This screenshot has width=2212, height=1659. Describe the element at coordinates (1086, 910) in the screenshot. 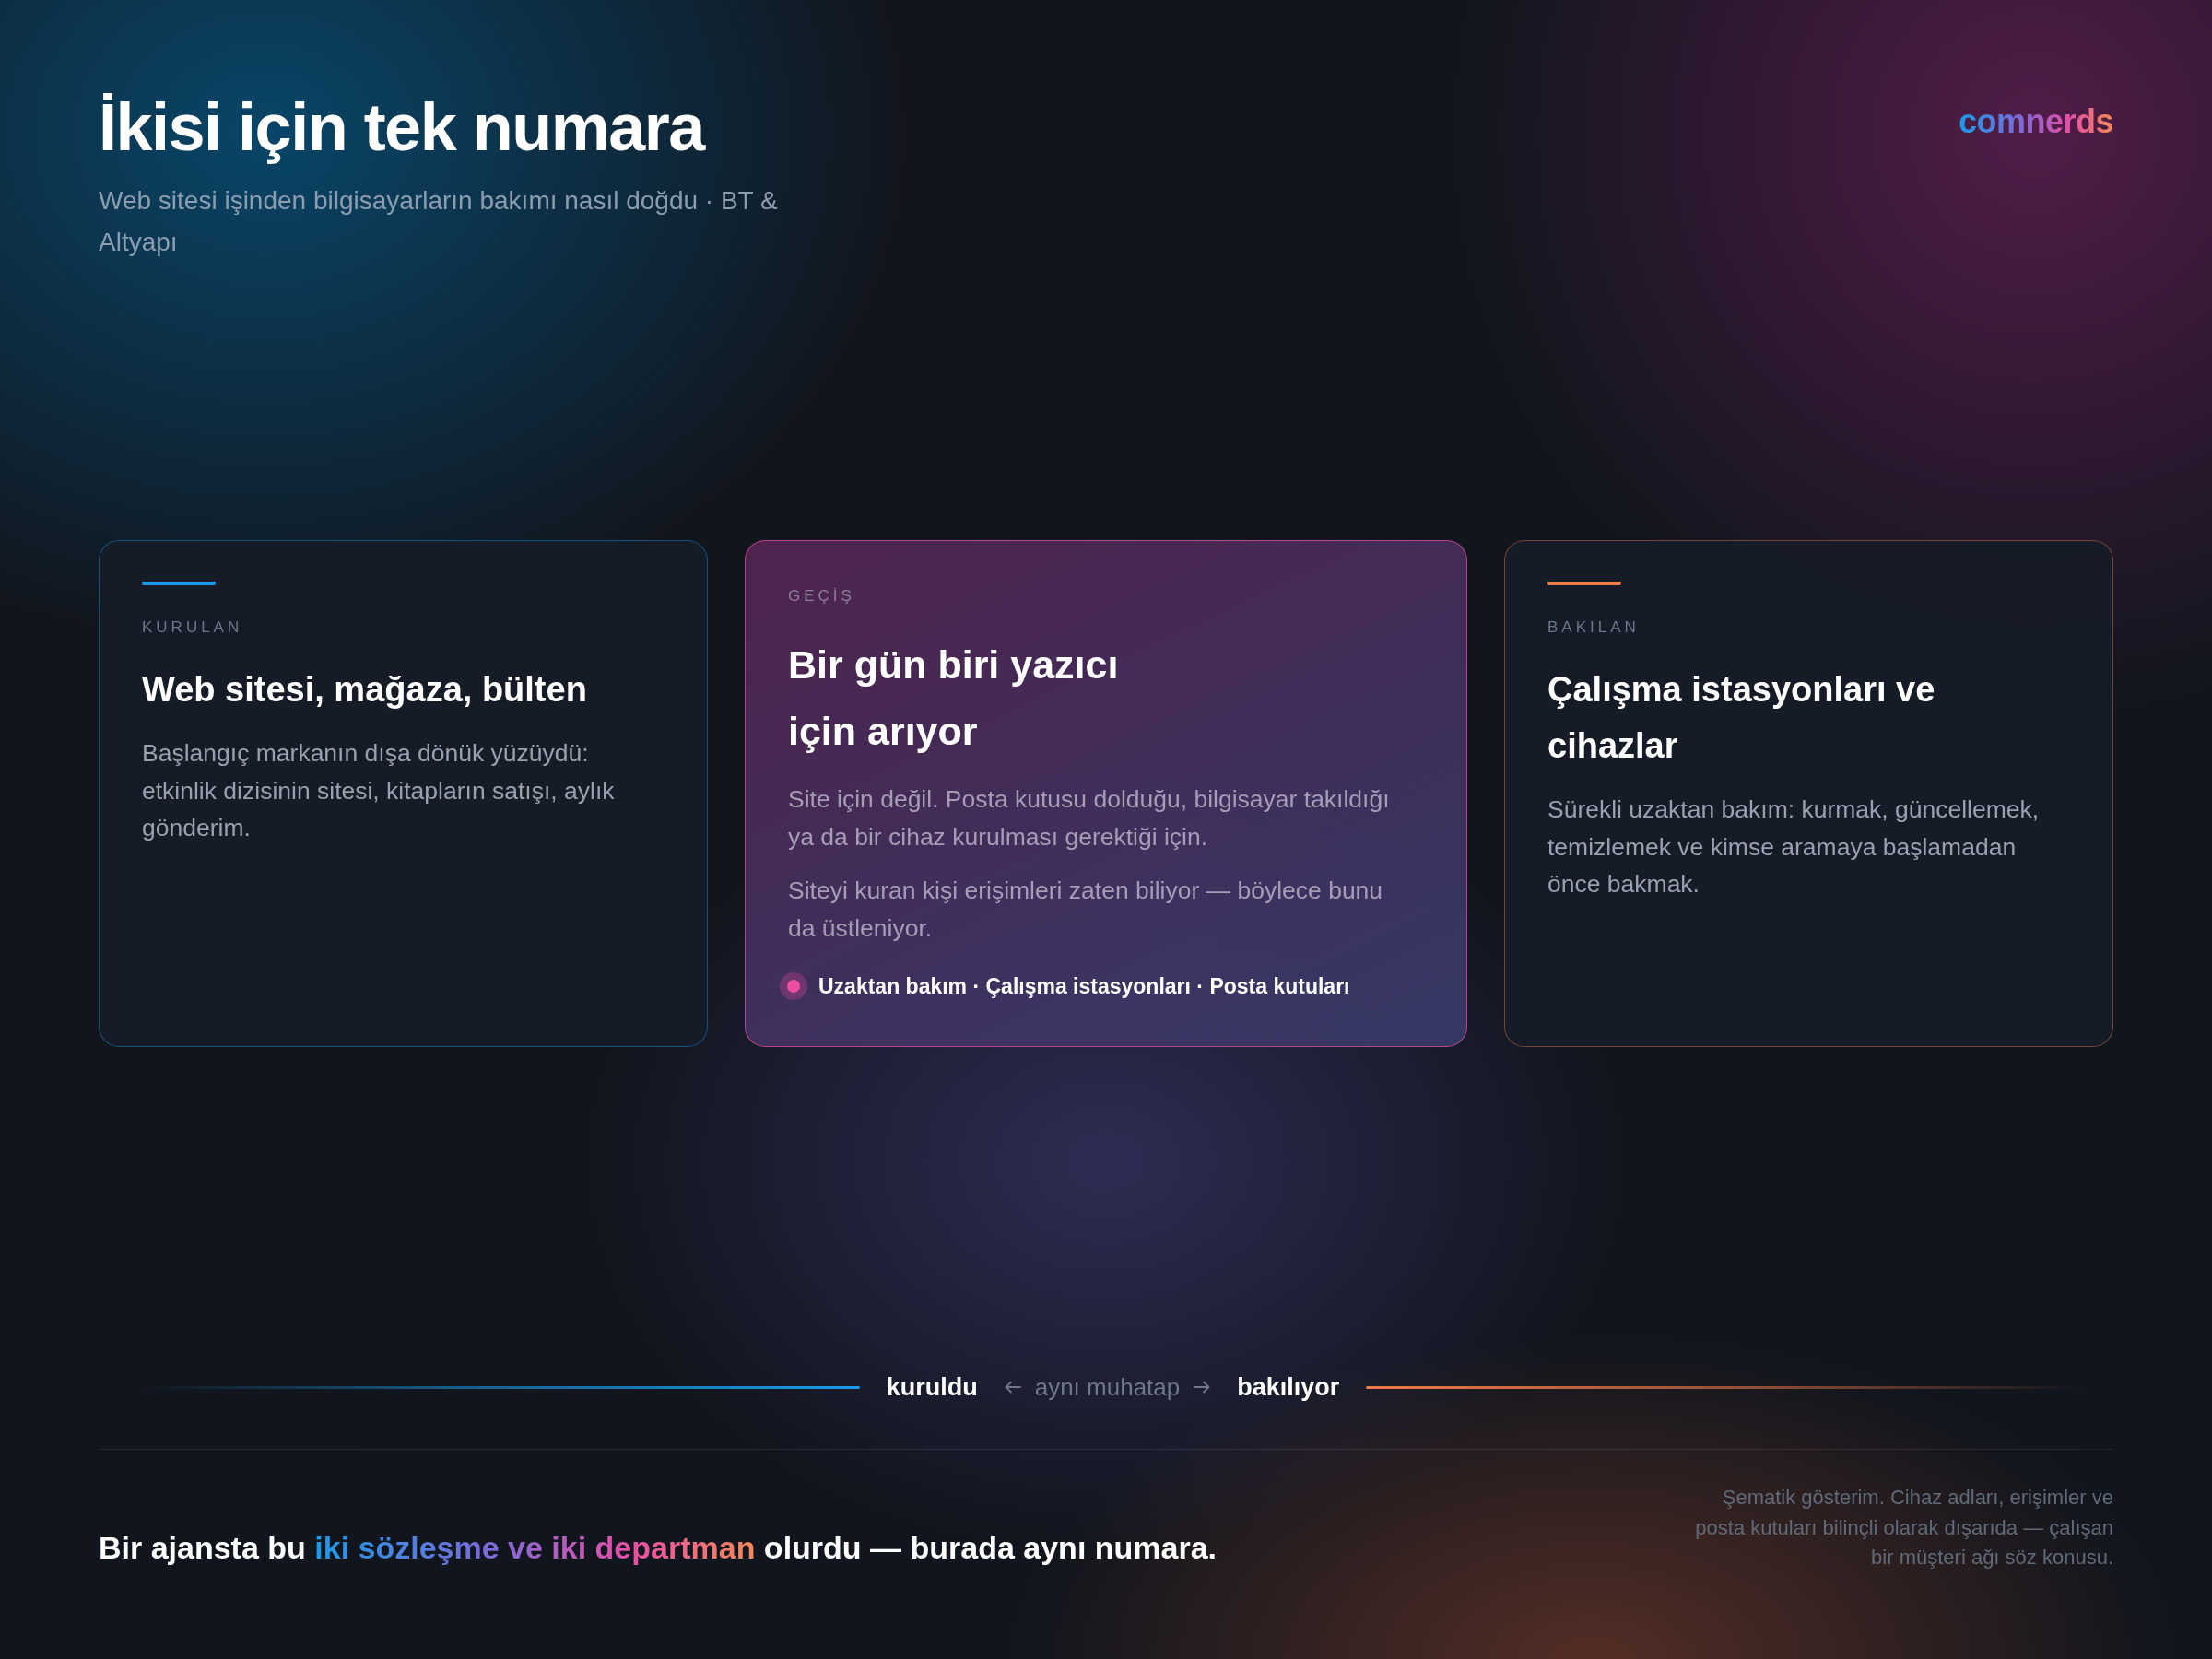

I see `card-text: Siteyi kuran kişi erişimleri zaten biliyor — böylece bunu da üstleniyor.` at that location.